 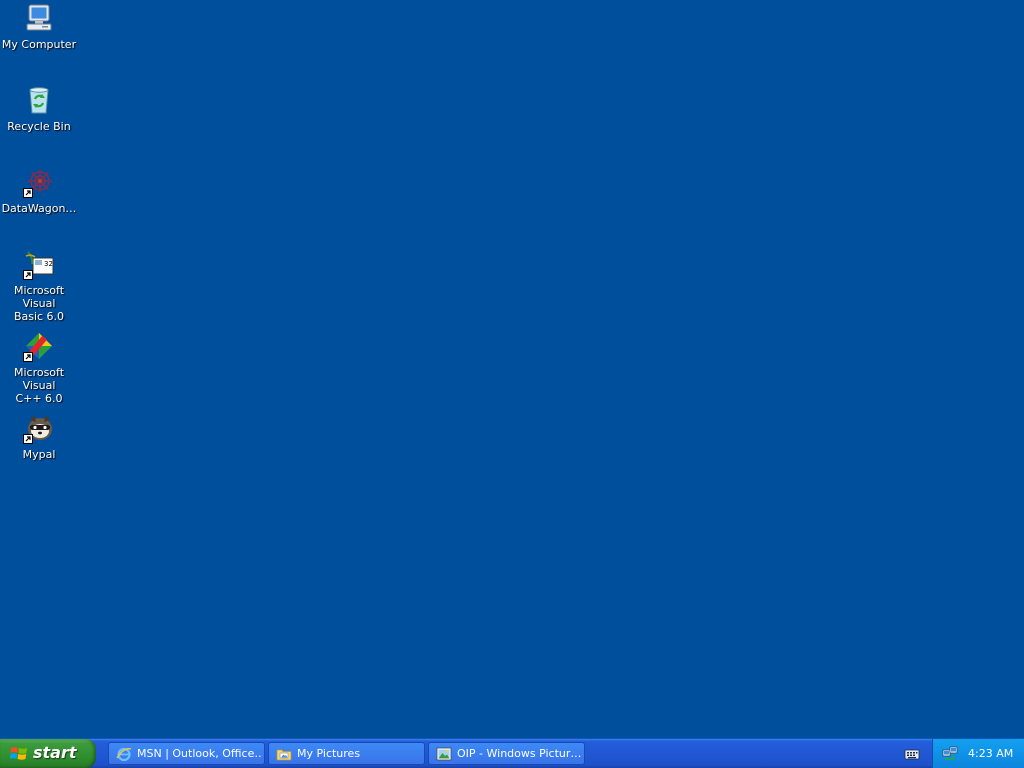 I want to click on desktop-icon-label: Microsoft Visual Basic 6.0, so click(x=39, y=303).